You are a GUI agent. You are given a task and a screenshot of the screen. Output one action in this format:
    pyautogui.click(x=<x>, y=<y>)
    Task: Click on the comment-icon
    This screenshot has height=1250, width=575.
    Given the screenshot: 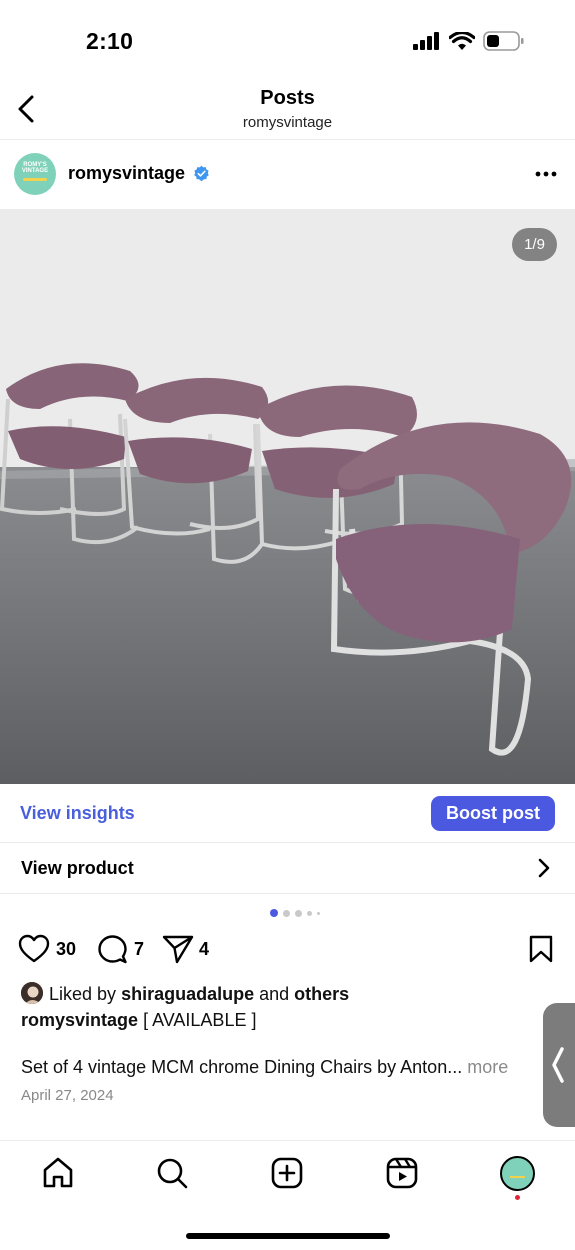 What is the action you would take?
    pyautogui.click(x=112, y=949)
    